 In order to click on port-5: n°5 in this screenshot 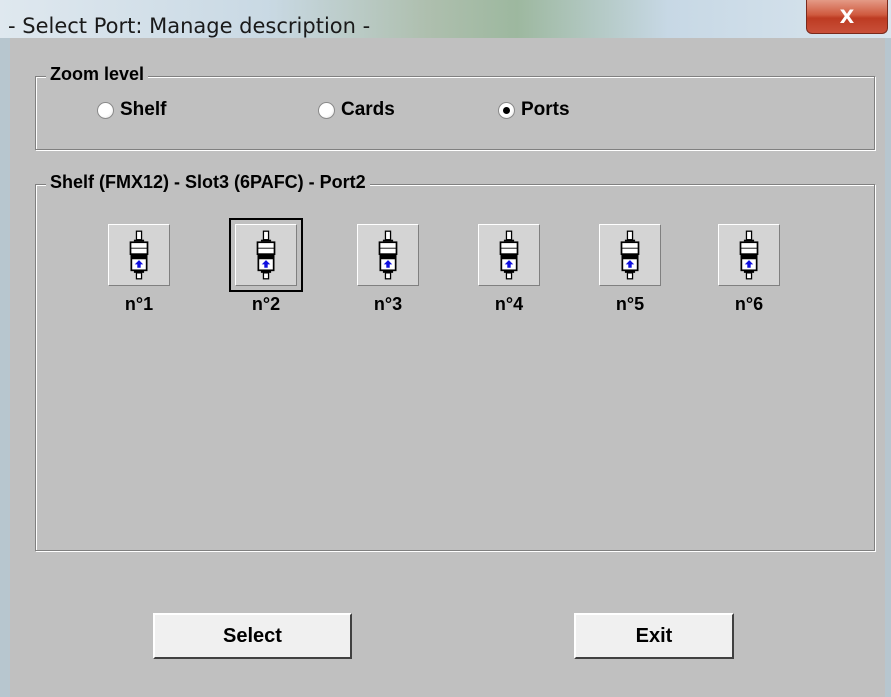, I will do `click(630, 269)`.